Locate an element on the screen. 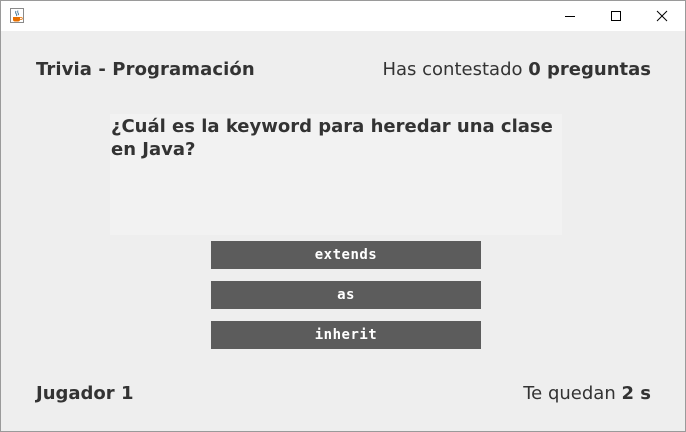 The width and height of the screenshot is (686, 432). close-icon is located at coordinates (662, 16).